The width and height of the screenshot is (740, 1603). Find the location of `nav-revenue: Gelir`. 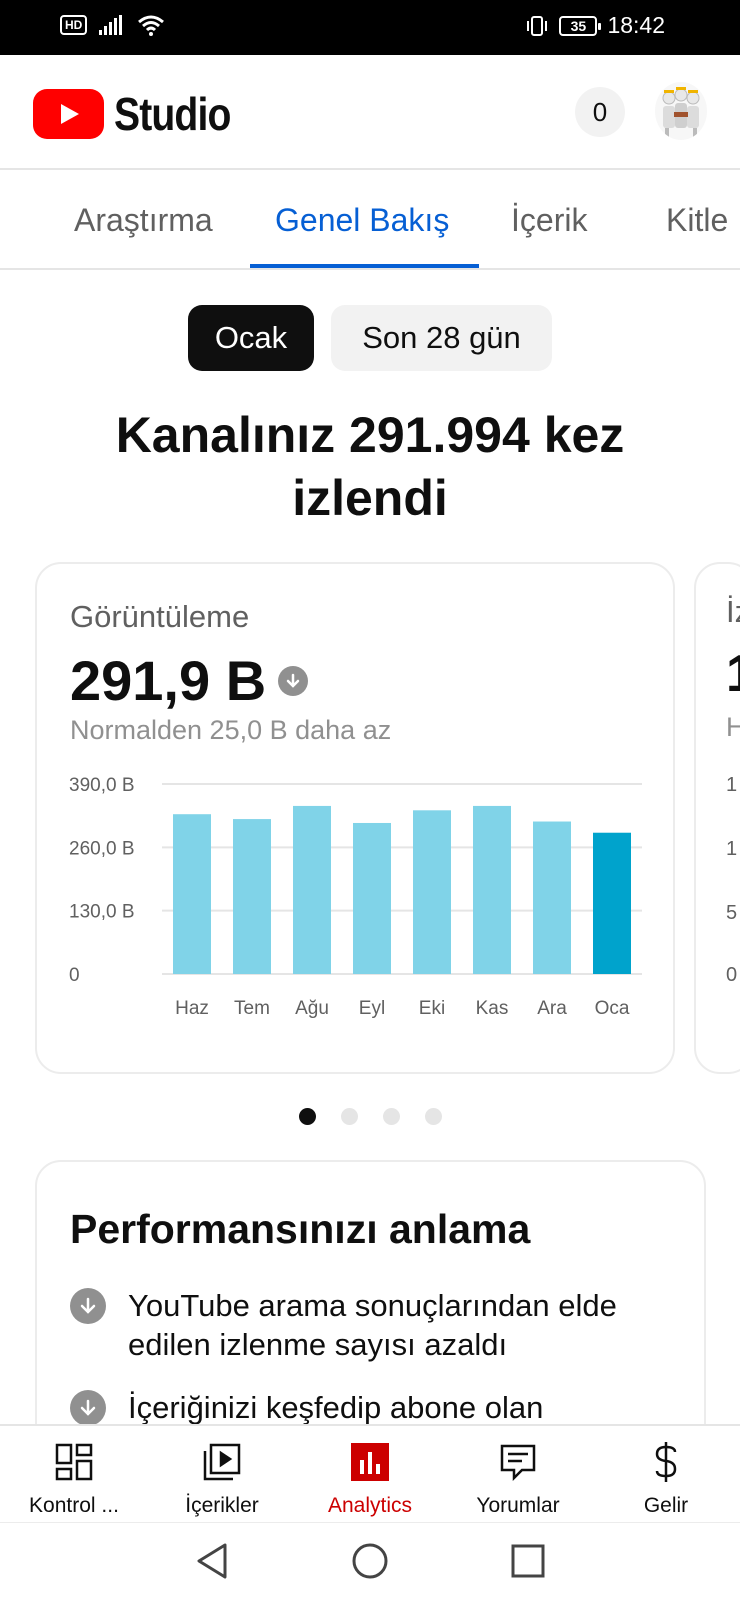

nav-revenue: Gelir is located at coordinates (666, 1478).